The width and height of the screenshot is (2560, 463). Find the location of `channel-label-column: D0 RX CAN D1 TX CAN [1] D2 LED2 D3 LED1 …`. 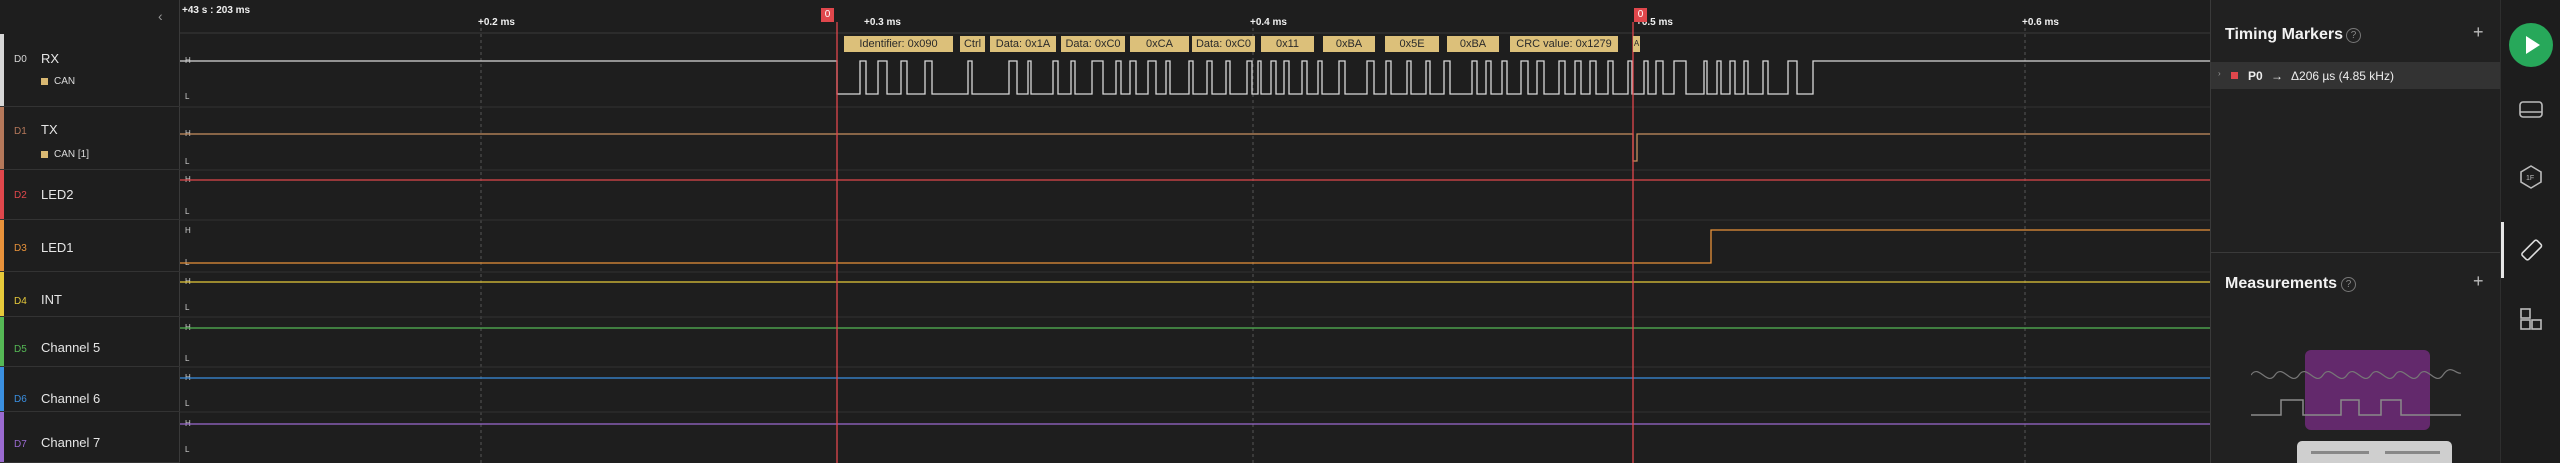

channel-label-column: D0 RX CAN D1 TX CAN [1] D2 LED2 D3 LED1 … is located at coordinates (90, 231).